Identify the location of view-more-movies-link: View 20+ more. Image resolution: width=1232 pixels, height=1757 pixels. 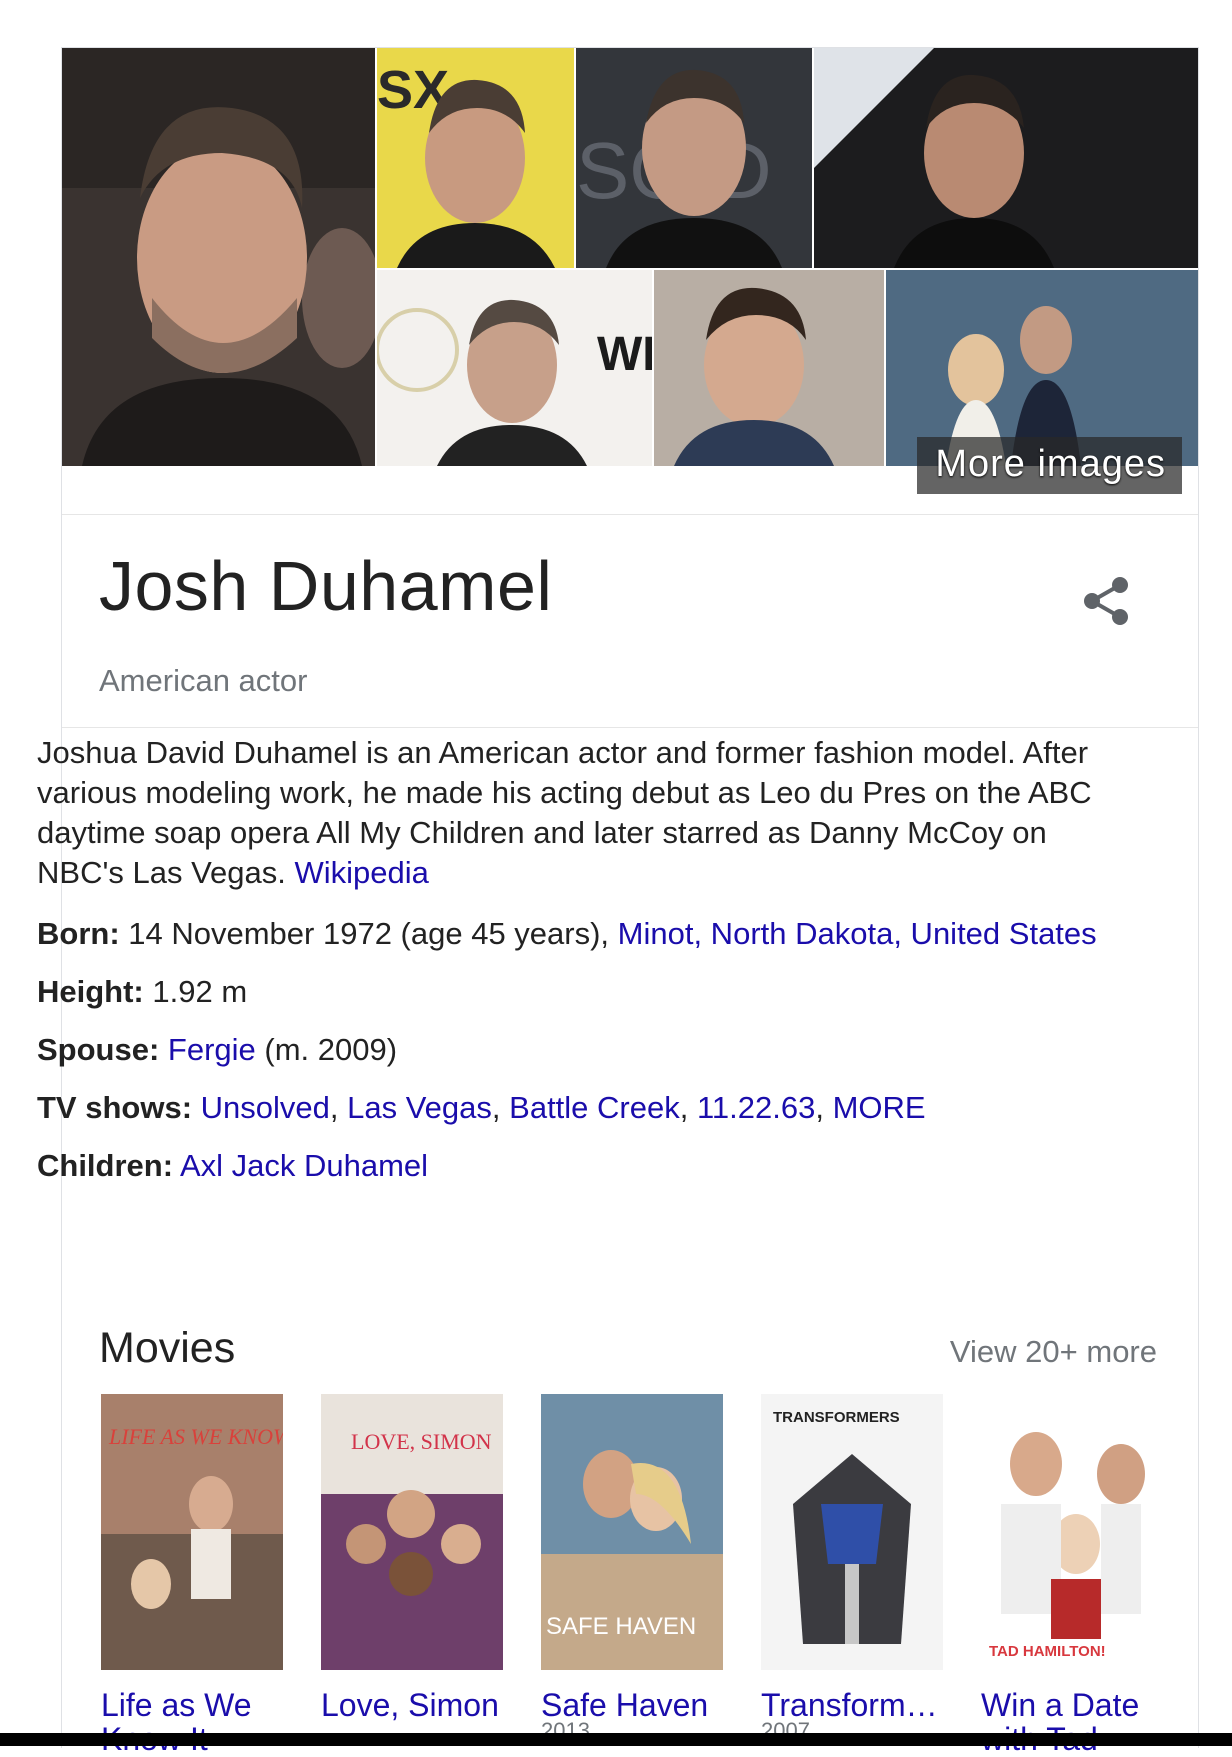
(1053, 1351).